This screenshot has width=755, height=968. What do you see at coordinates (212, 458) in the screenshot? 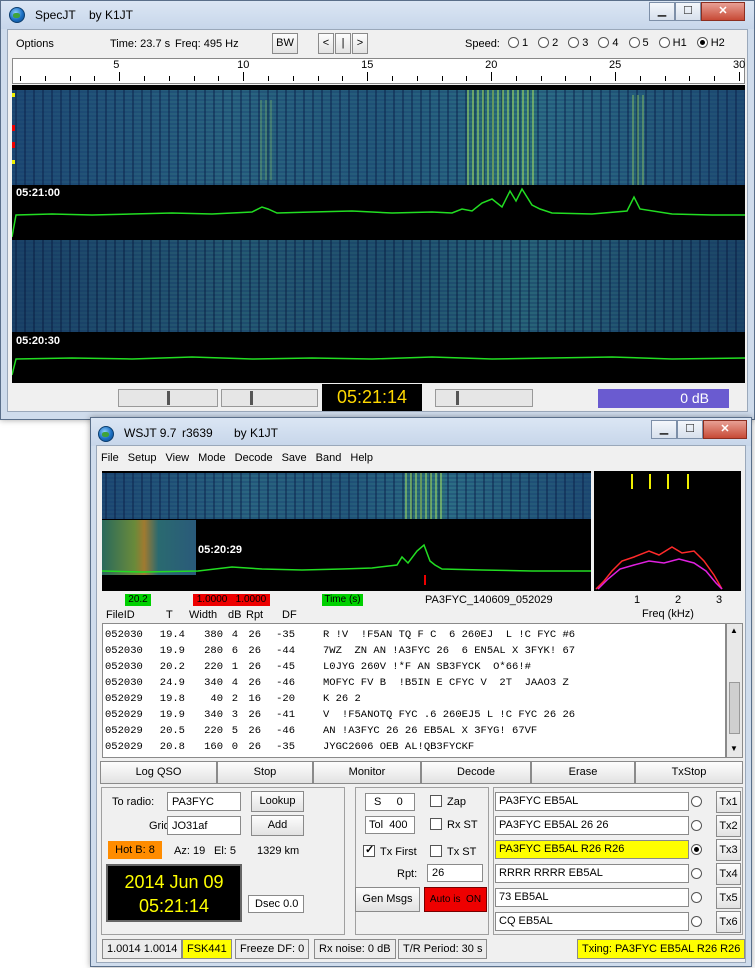
I see `menu-mode: Mode` at bounding box center [212, 458].